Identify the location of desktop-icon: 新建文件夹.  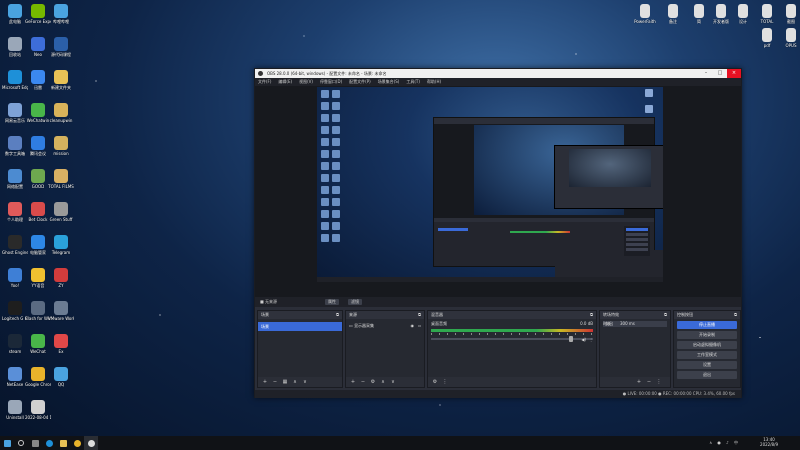
(61, 80).